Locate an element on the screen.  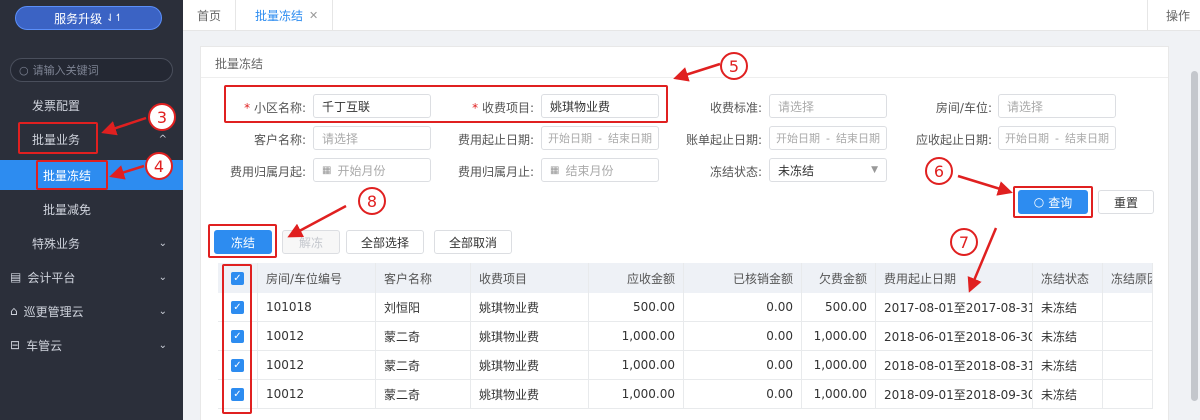
cell-due: 500.00 is located at coordinates (636, 307).